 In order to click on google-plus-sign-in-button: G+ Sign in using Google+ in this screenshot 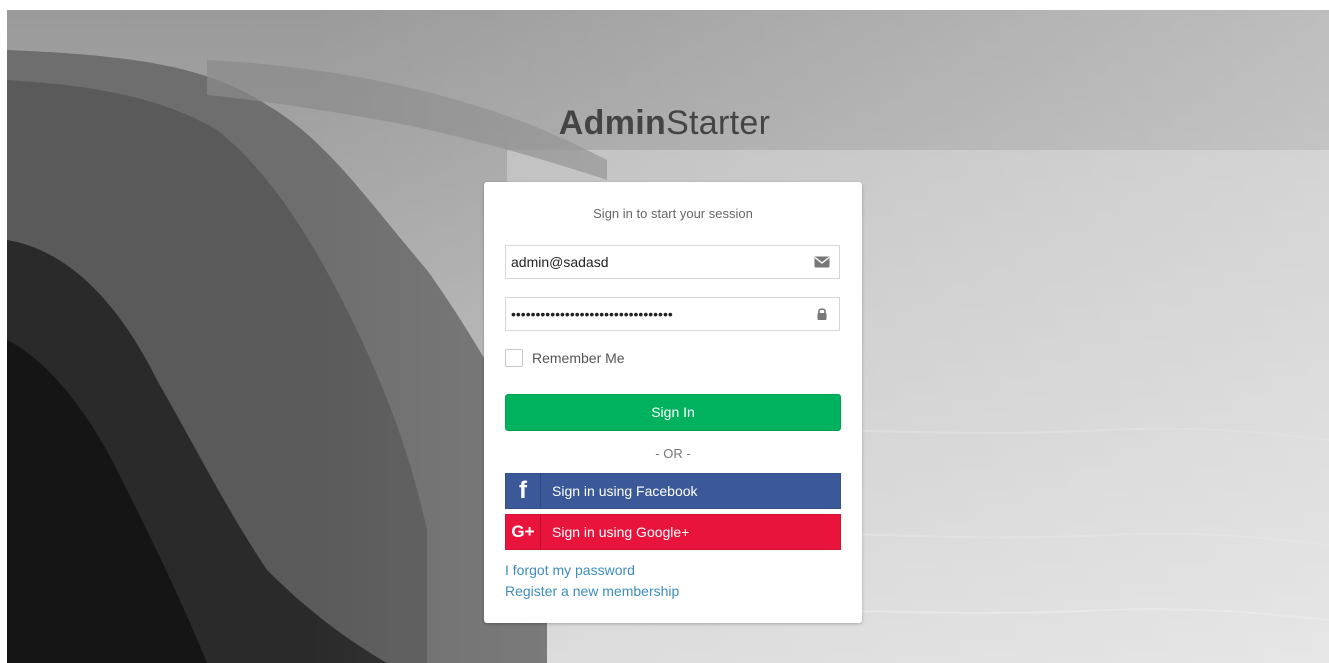, I will do `click(673, 532)`.